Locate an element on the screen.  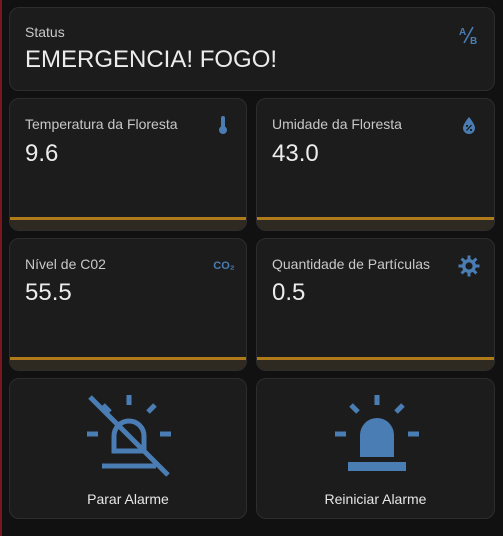
ab-text-icon: A B is located at coordinates (469, 35).